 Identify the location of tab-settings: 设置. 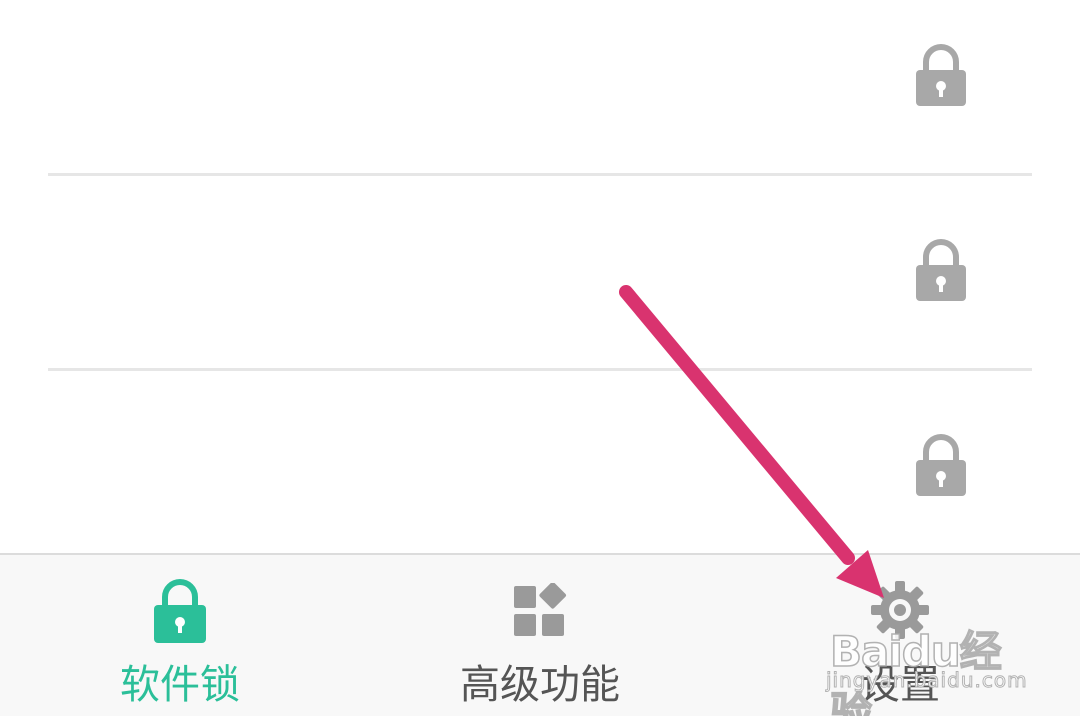
(900, 635).